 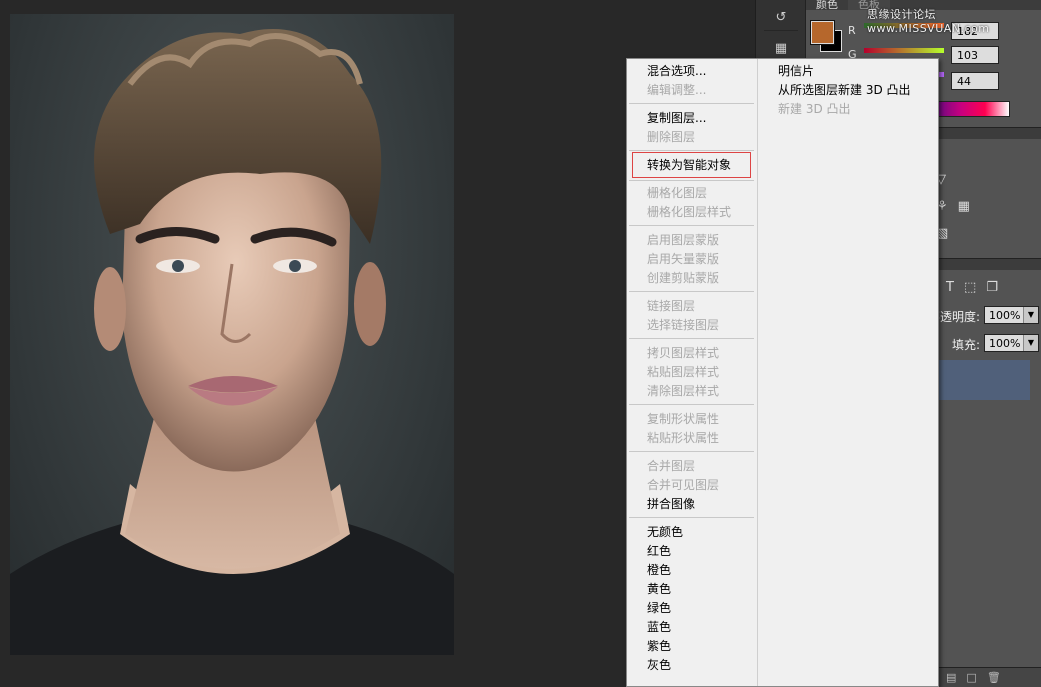 I want to click on menu-item-convert-smart-object: 转换为智能对象, so click(x=689, y=165).